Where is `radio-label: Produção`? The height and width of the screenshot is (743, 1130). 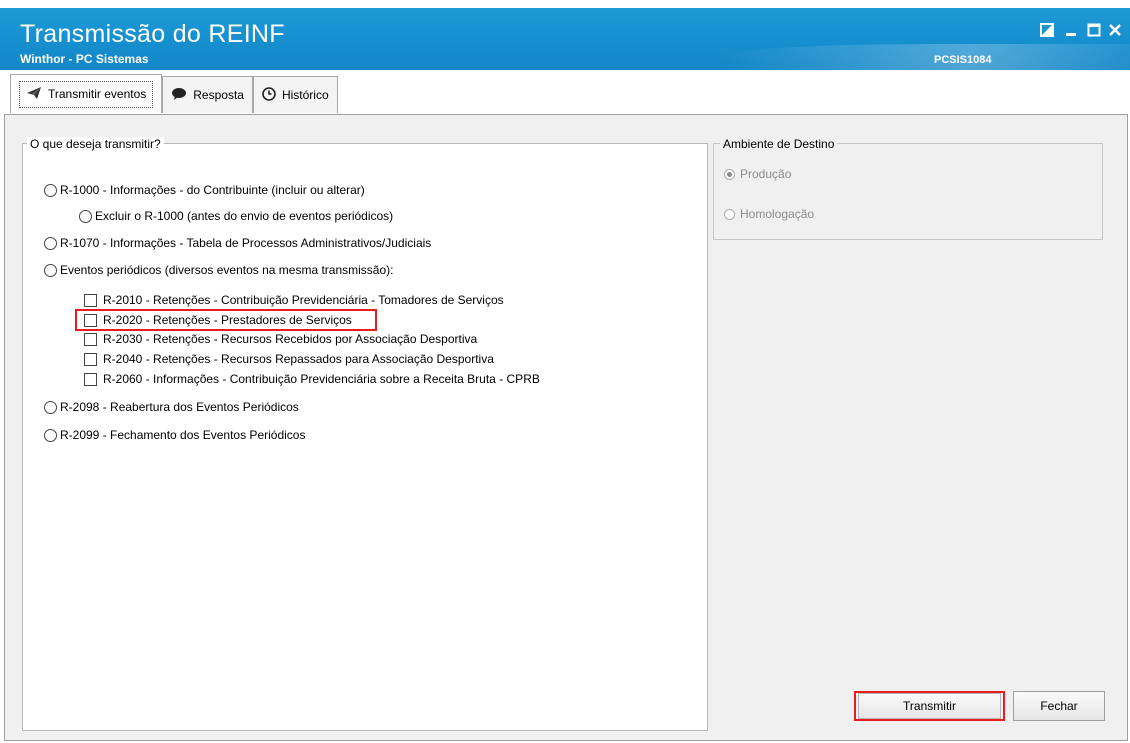 radio-label: Produção is located at coordinates (766, 174).